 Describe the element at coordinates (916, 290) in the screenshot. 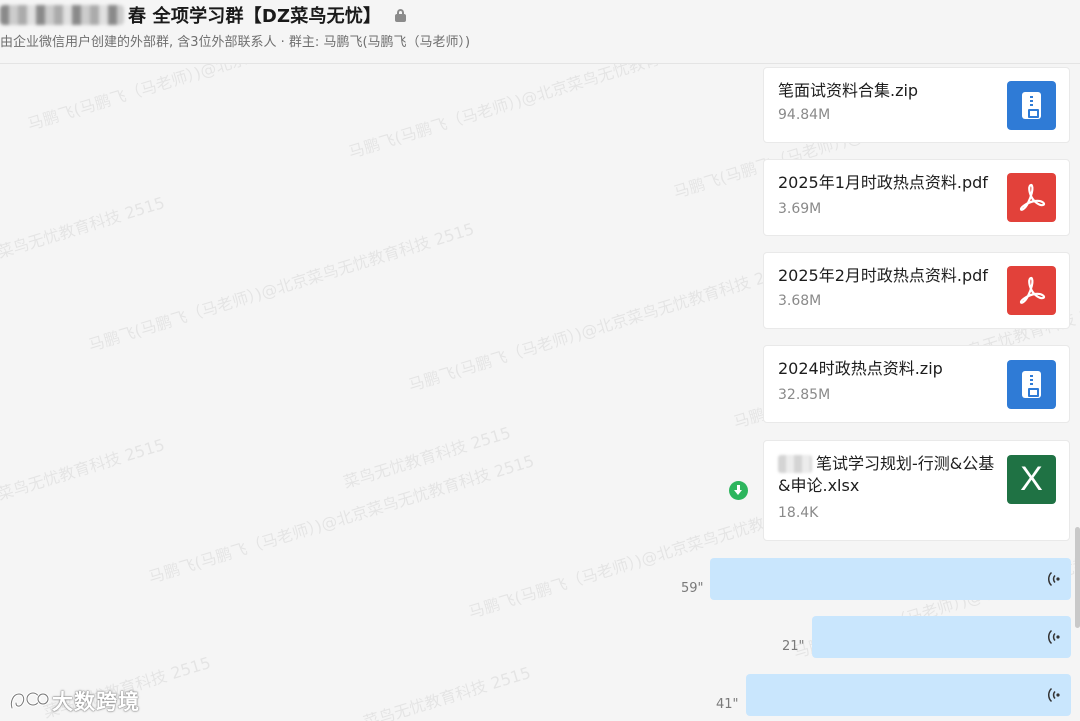

I see `file-message-card: 2025年2月时政热点资料.pdf 3.68M` at that location.